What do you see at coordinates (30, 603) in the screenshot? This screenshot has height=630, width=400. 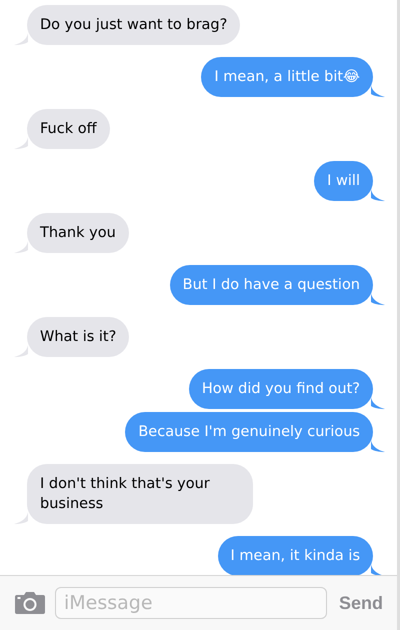 I see `camera-icon` at bounding box center [30, 603].